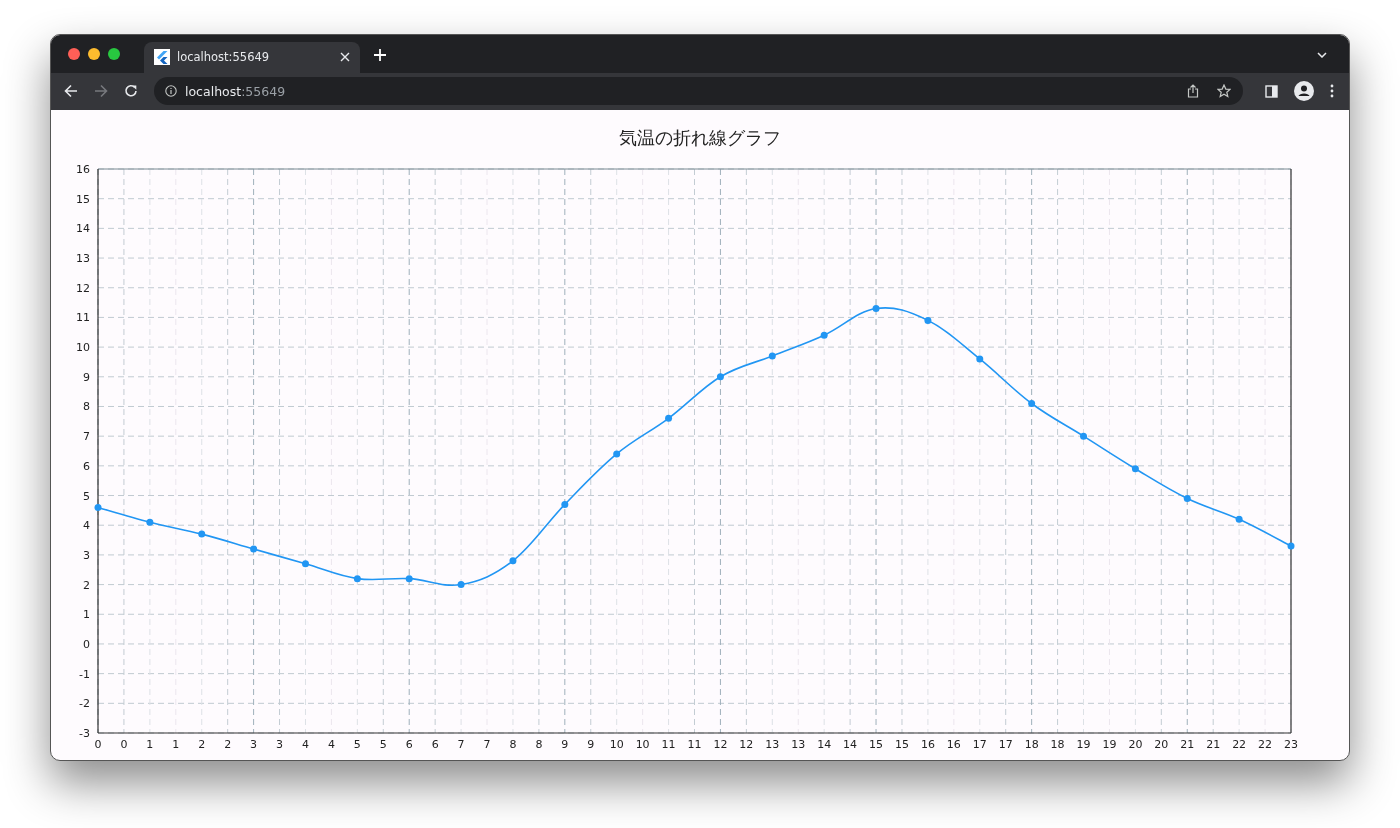 The image size is (1400, 828). What do you see at coordinates (1271, 91) in the screenshot?
I see `side-panel-icon` at bounding box center [1271, 91].